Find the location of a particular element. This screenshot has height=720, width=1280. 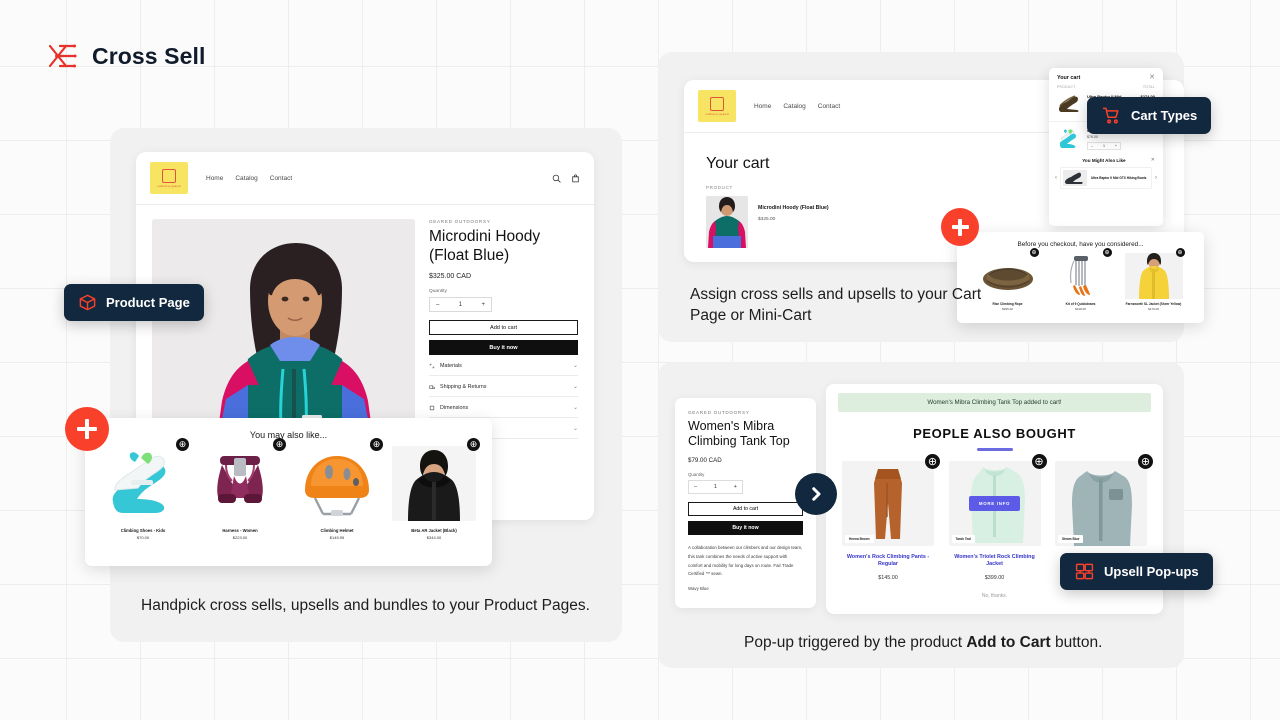

search-icon is located at coordinates (556, 178).